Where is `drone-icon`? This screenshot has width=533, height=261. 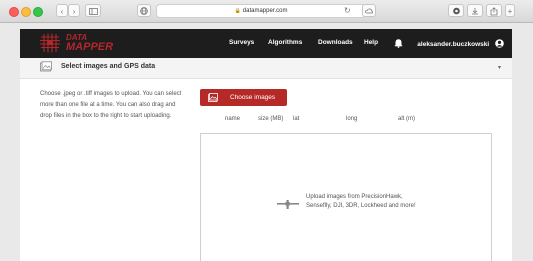 drone-icon is located at coordinates (288, 204).